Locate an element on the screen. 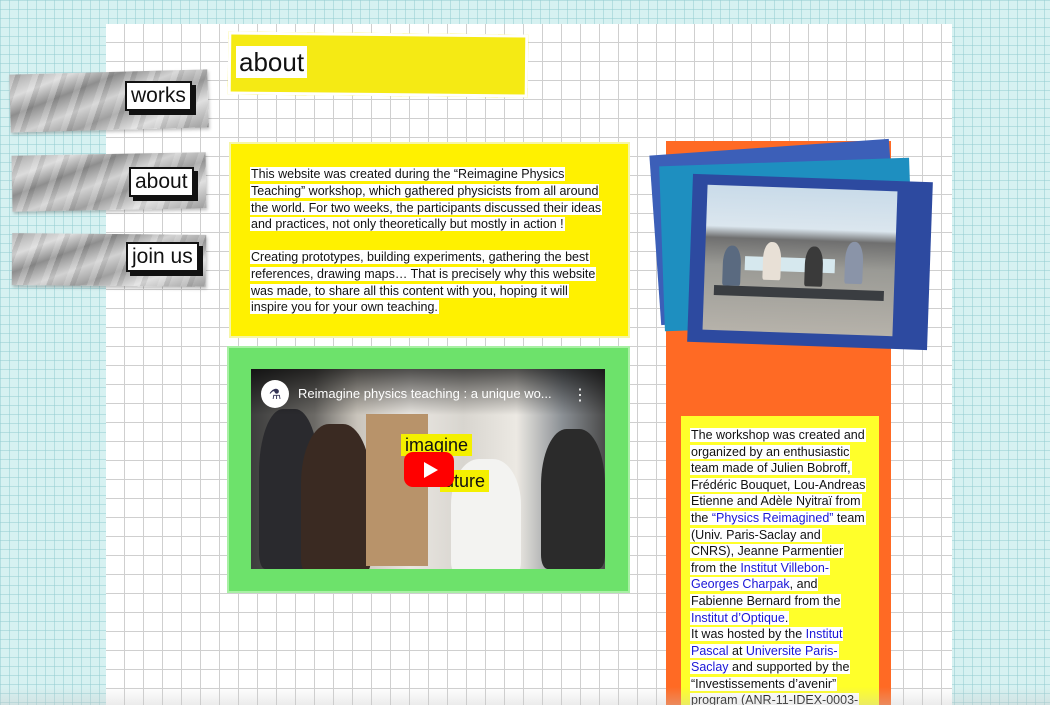  video-person-far-right is located at coordinates (573, 499).